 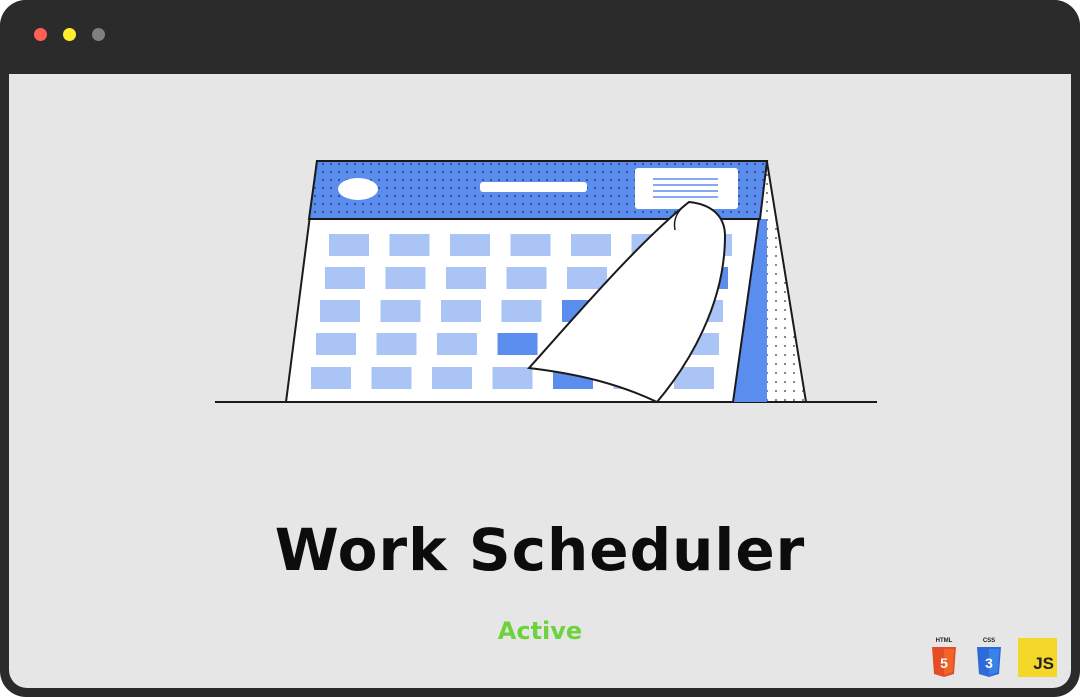 I want to click on css3-icon: CSS 3, so click(x=989, y=658).